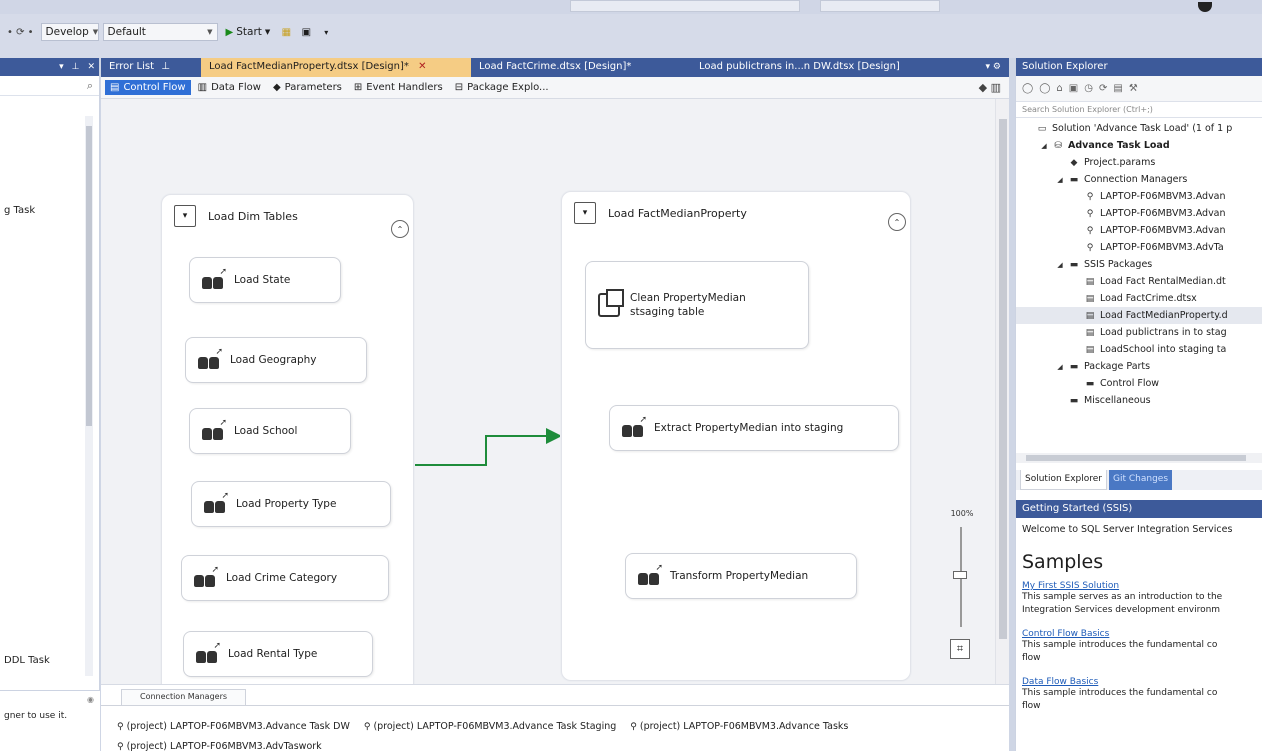 The height and width of the screenshot is (751, 1262). I want to click on task-clean-propertymedian: Clean PropertyMedian stsaging table, so click(697, 305).